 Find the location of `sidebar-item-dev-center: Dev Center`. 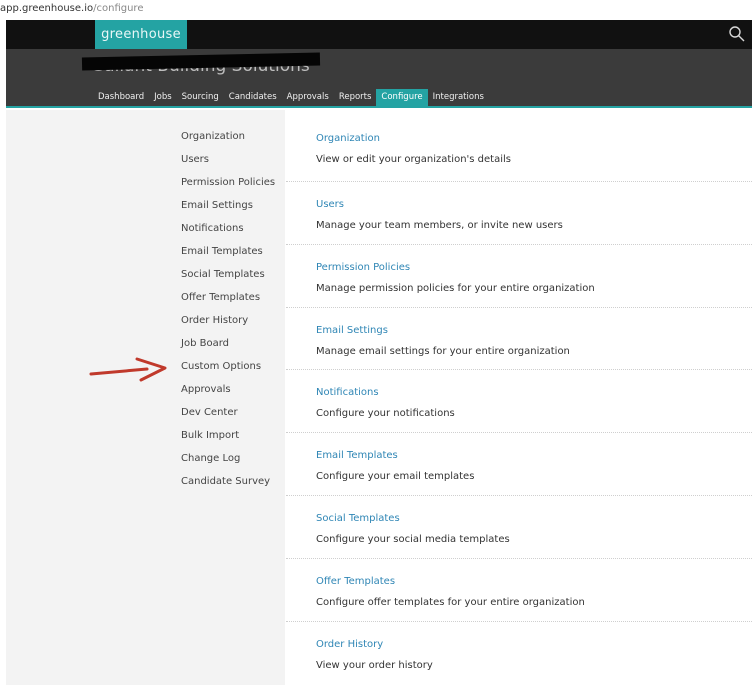

sidebar-item-dev-center: Dev Center is located at coordinates (228, 417).